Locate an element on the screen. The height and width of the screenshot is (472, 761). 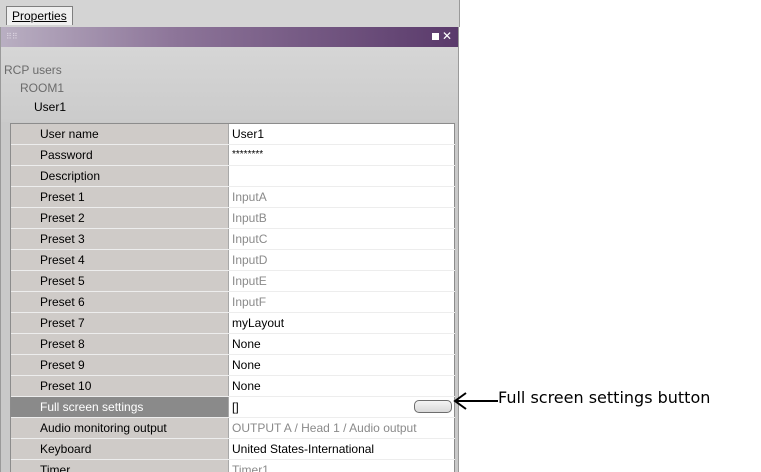
property-row: Preset 10 None is located at coordinates (233, 386).